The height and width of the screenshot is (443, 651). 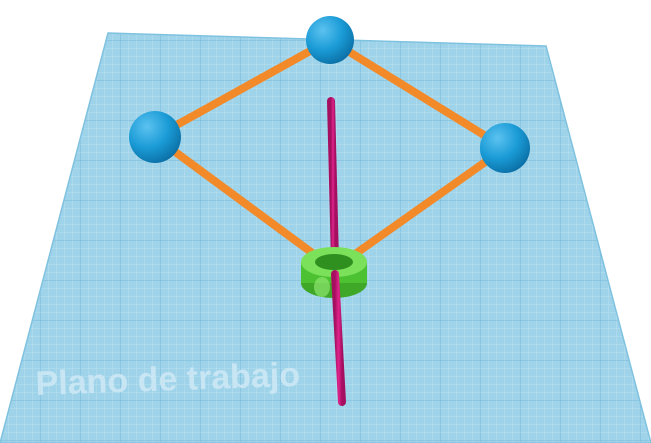 I want to click on sphere-top, so click(x=330, y=40).